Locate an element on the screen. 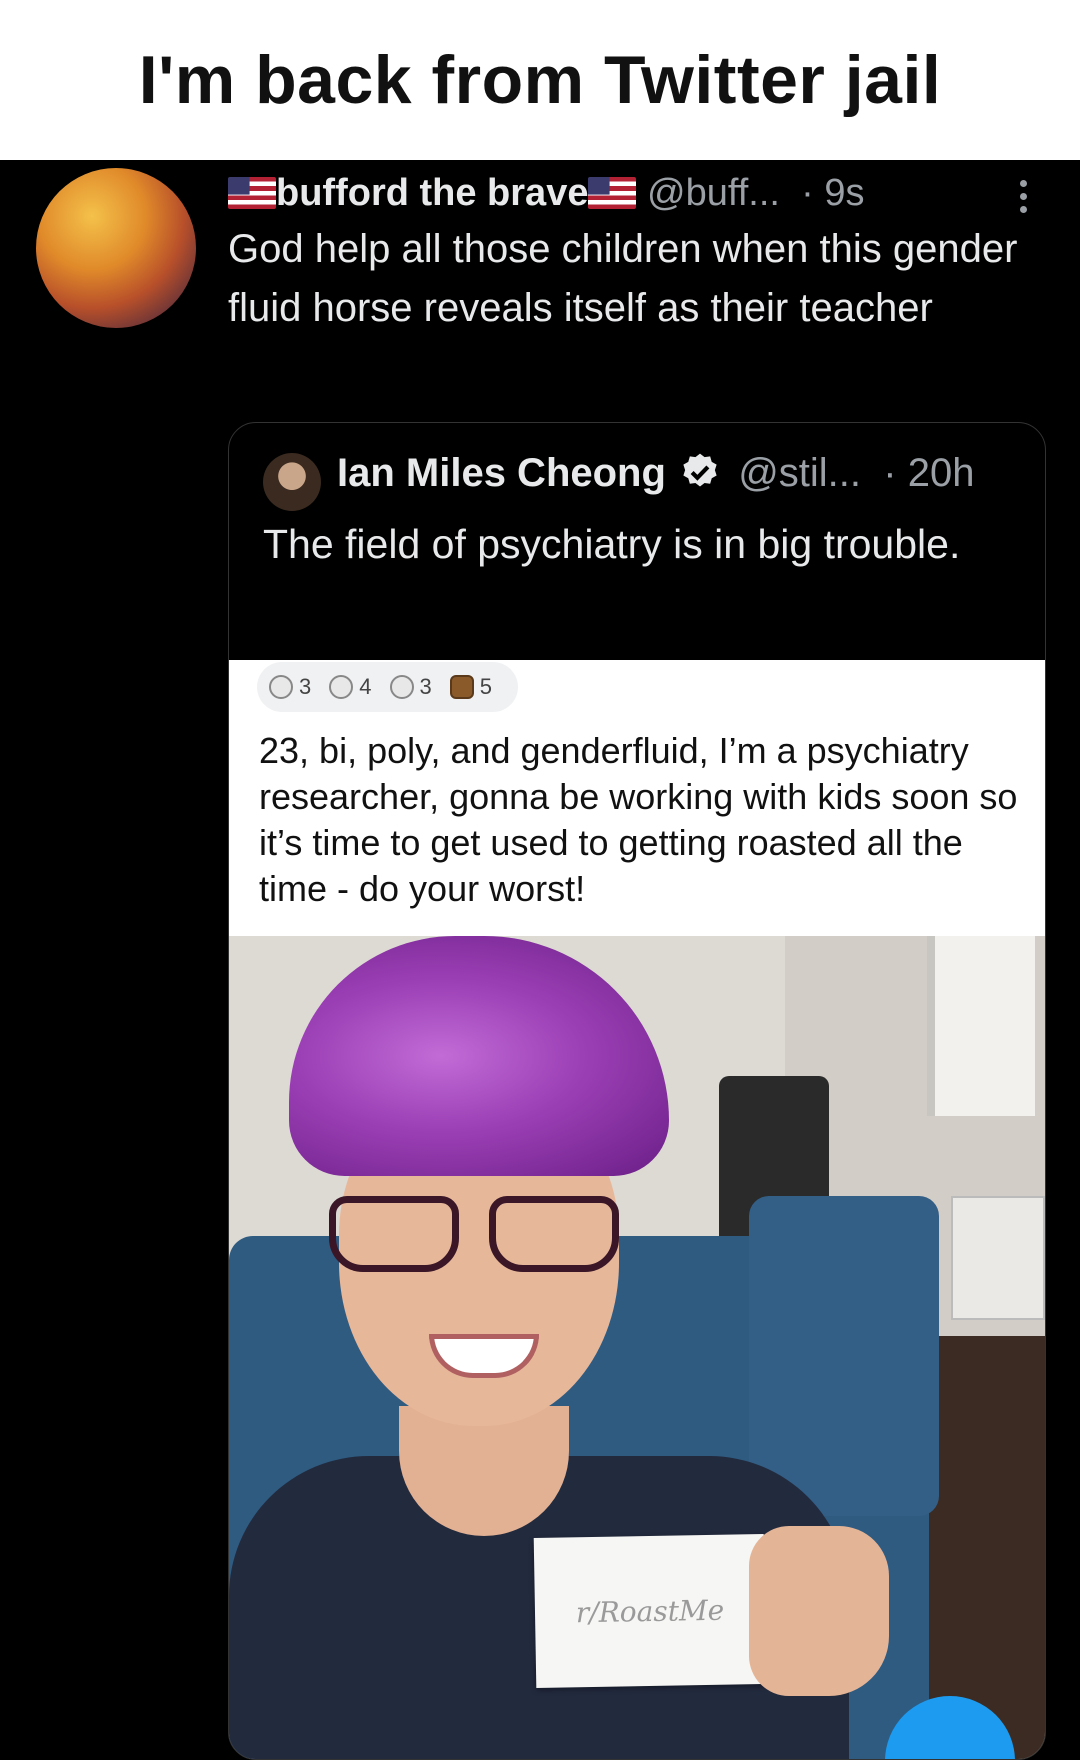 This screenshot has height=1760, width=1080. display-name: bufford the brave is located at coordinates (432, 193).